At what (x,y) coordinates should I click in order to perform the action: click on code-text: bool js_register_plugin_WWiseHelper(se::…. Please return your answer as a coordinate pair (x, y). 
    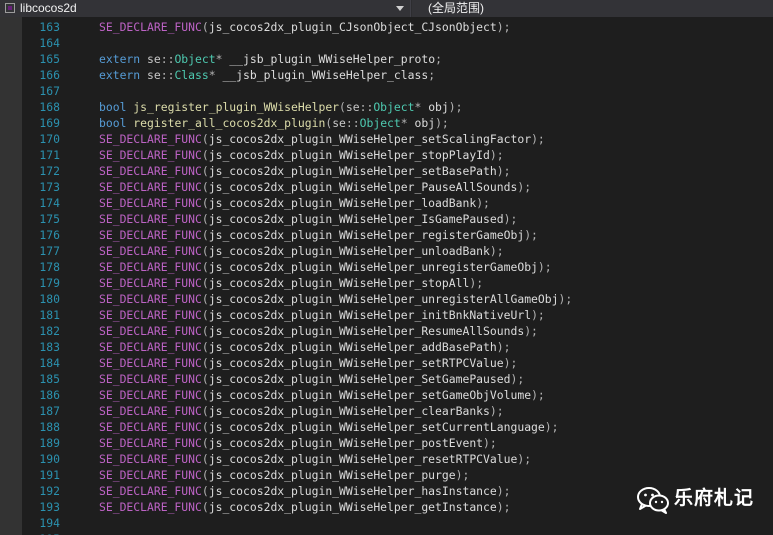
    Looking at the image, I should click on (281, 107).